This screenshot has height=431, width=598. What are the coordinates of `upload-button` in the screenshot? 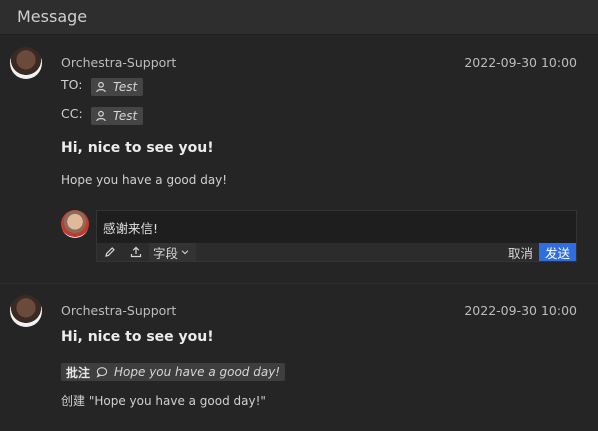 It's located at (136, 252).